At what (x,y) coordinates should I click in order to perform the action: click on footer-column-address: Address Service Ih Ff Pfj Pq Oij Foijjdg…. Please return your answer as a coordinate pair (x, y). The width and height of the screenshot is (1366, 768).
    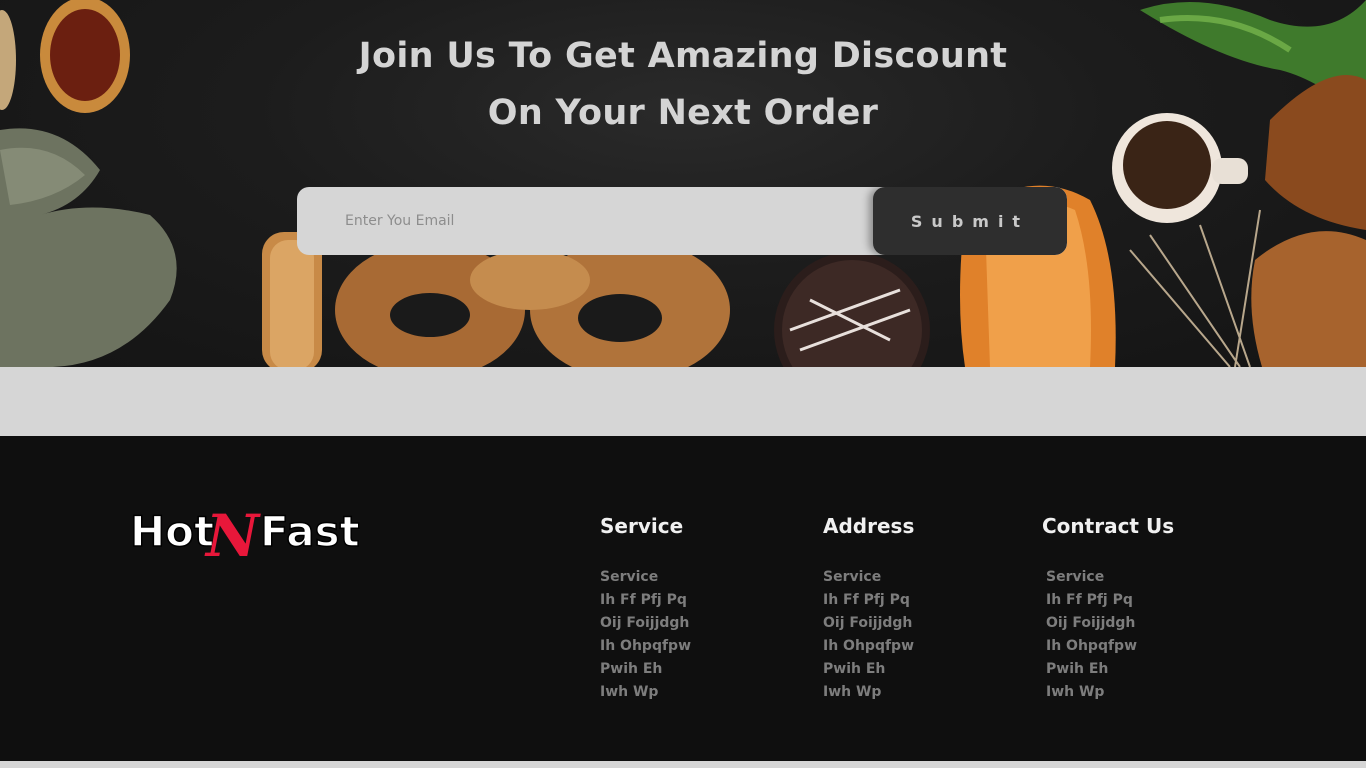
    Looking at the image, I should click on (868, 609).